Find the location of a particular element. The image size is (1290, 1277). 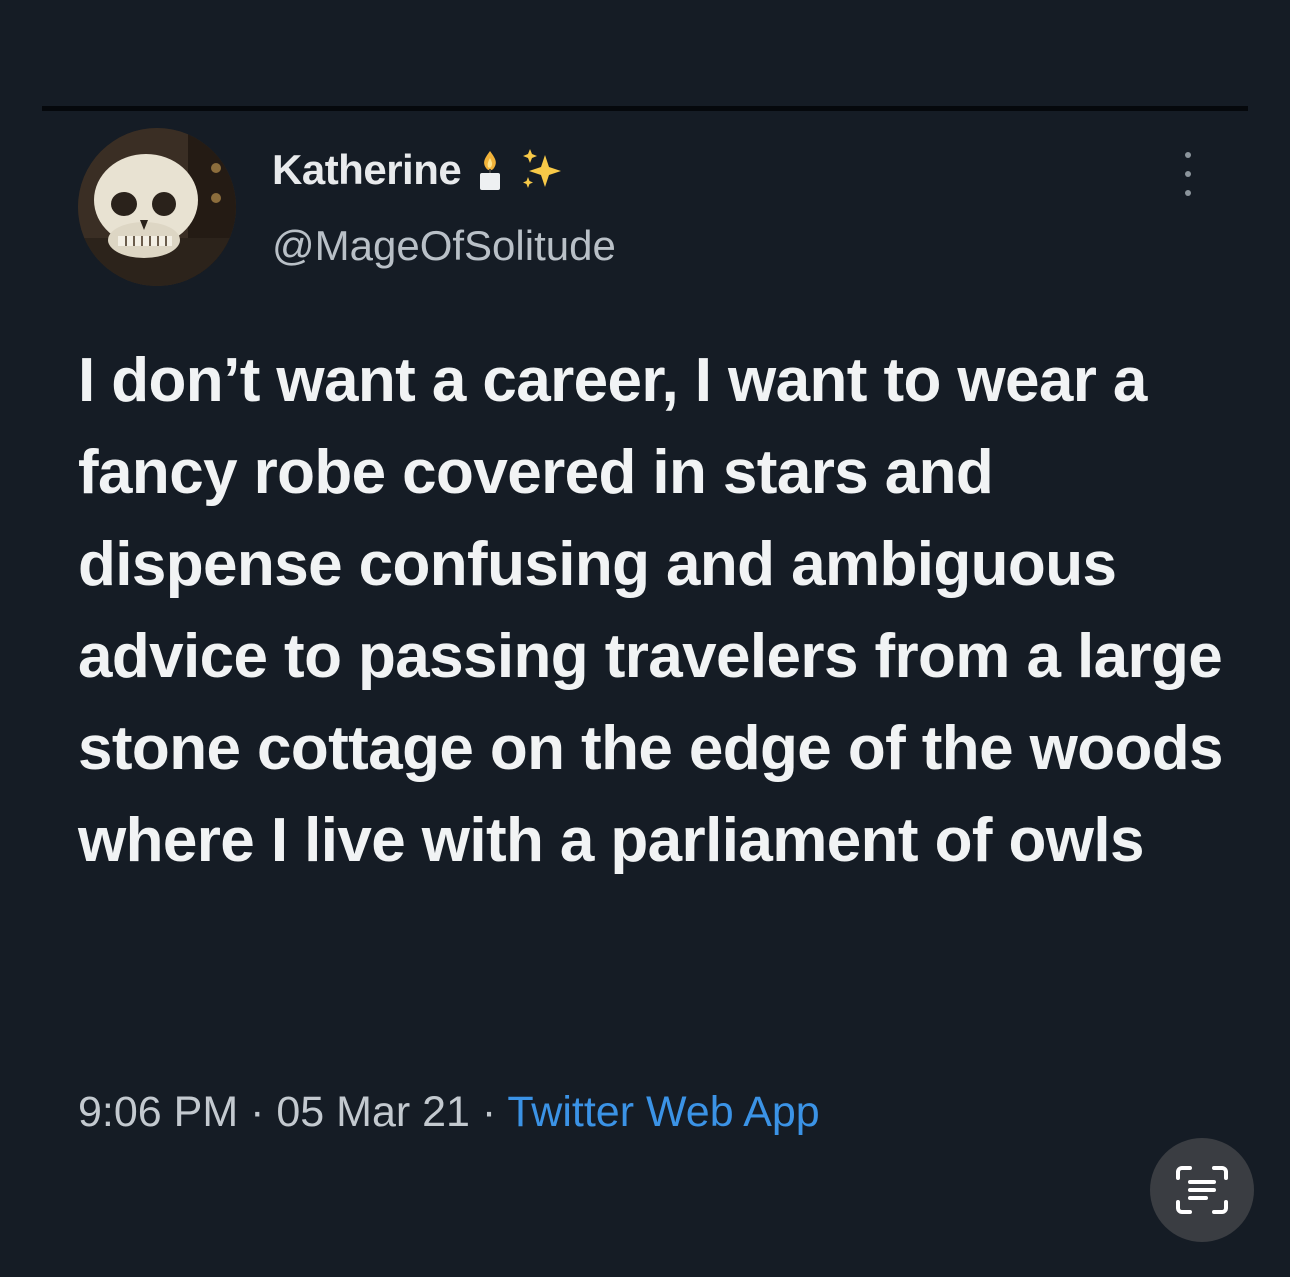

tweet-time: 9:06 PM is located at coordinates (158, 1112).